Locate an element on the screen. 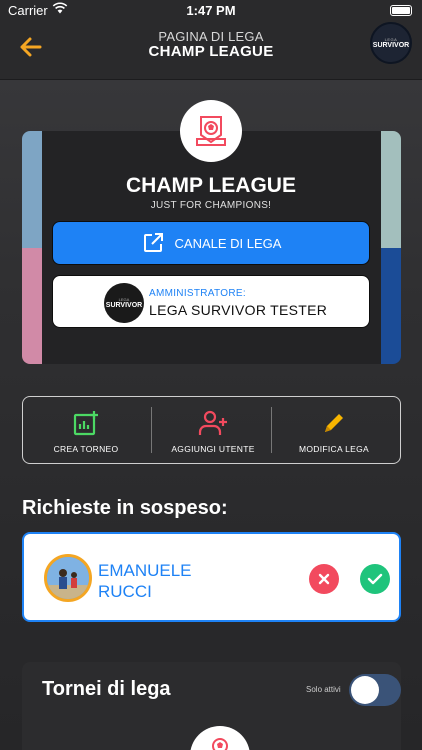  avatar: LEGA SURVIVOR is located at coordinates (124, 303).